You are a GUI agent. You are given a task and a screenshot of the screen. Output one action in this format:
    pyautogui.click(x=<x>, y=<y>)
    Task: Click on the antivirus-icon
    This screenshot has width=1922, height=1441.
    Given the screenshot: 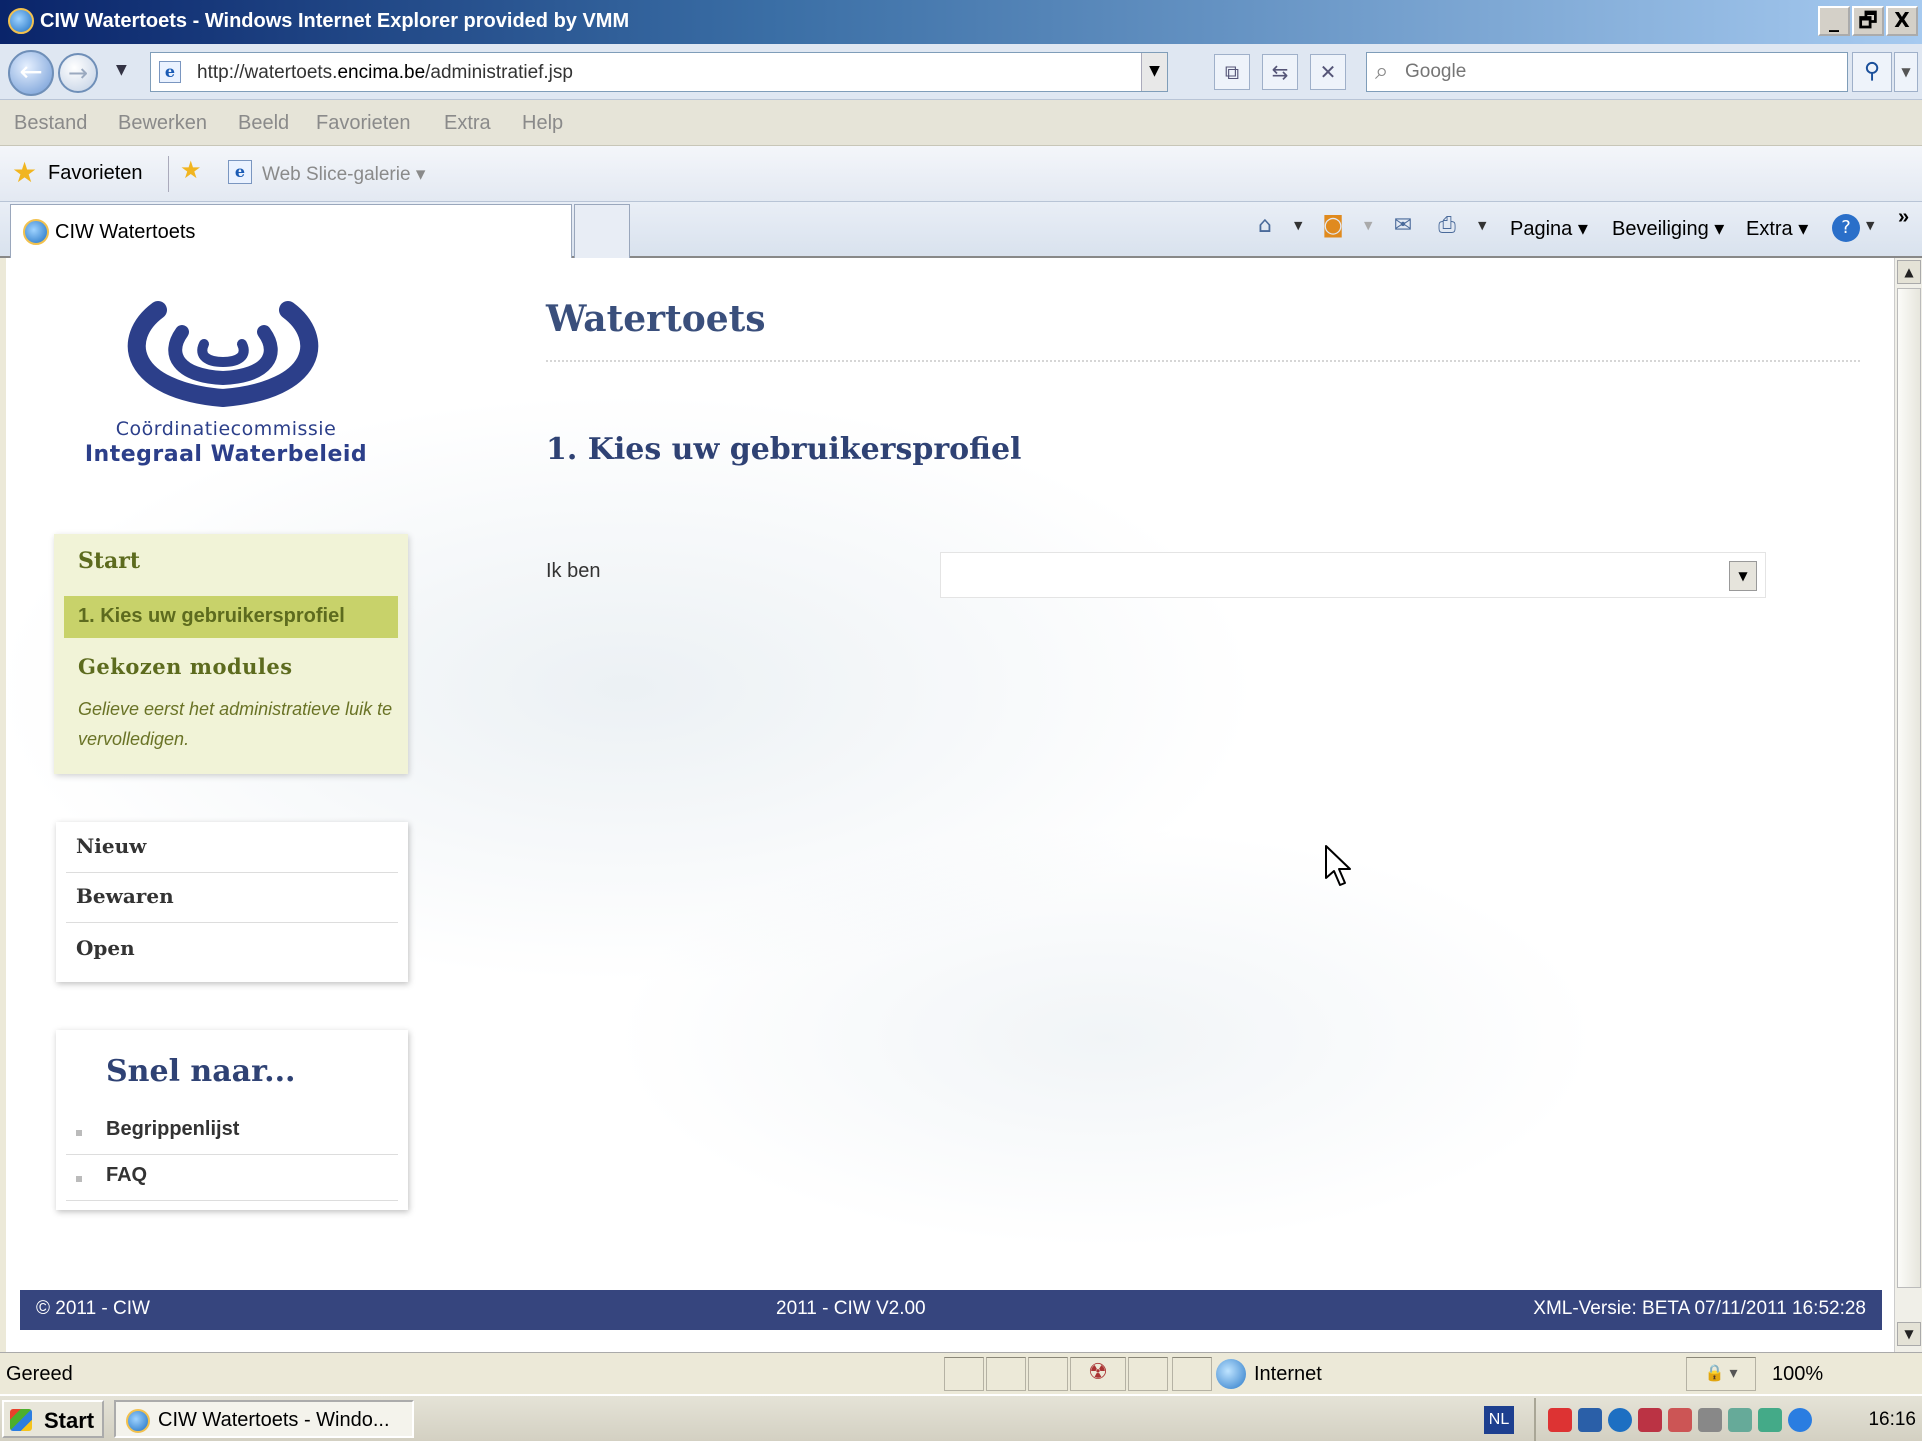 What is the action you would take?
    pyautogui.click(x=1560, y=1420)
    